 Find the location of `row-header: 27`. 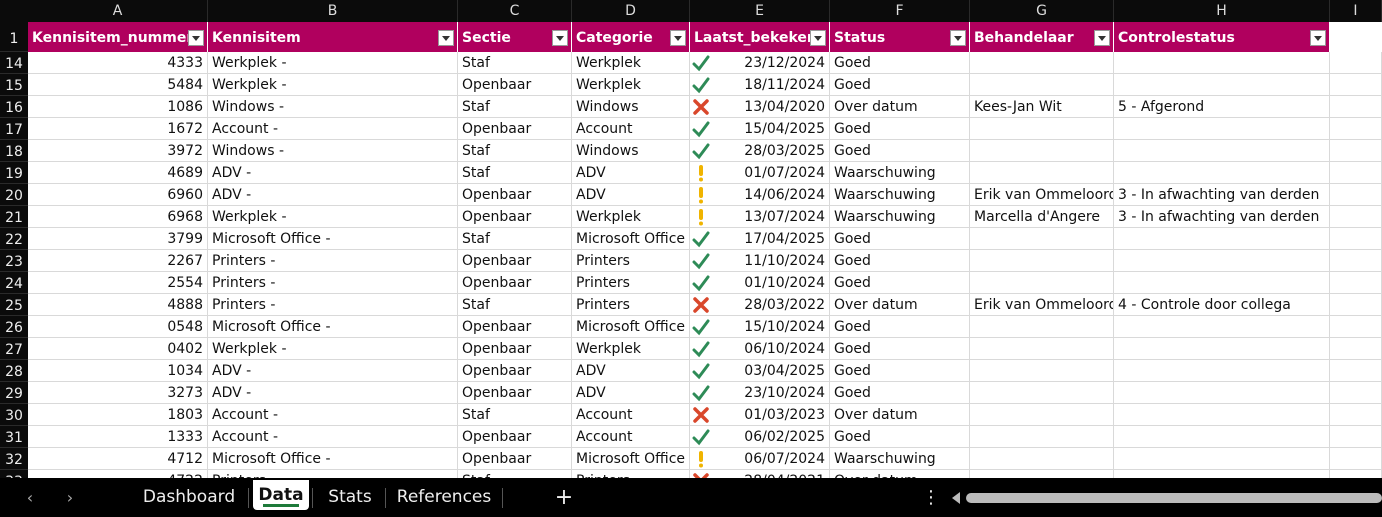

row-header: 27 is located at coordinates (14, 349).